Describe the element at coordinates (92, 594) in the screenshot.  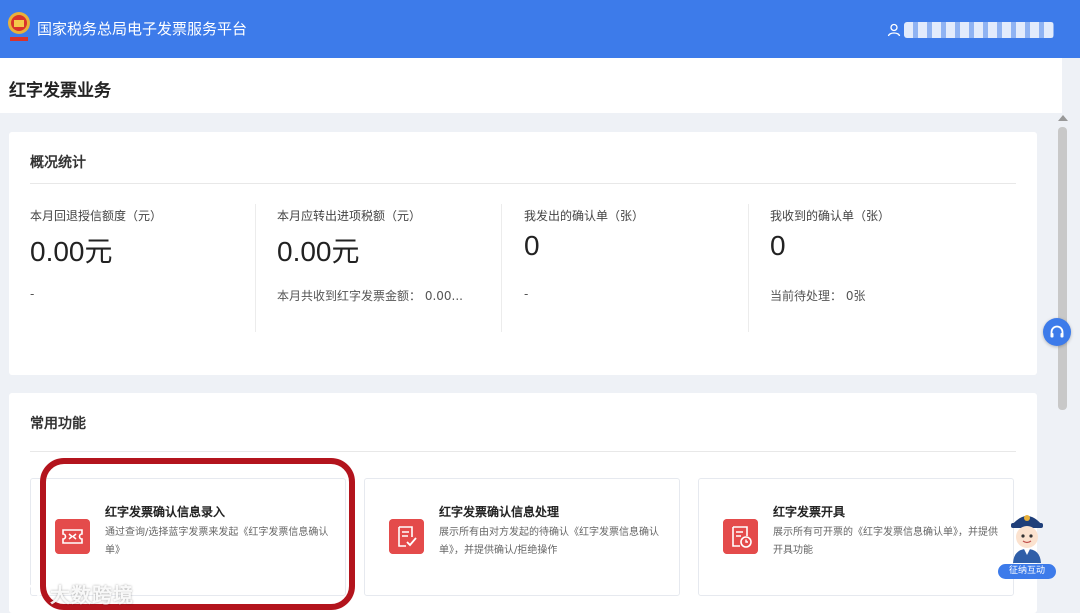
I see `watermark-text: 大数跨境` at that location.